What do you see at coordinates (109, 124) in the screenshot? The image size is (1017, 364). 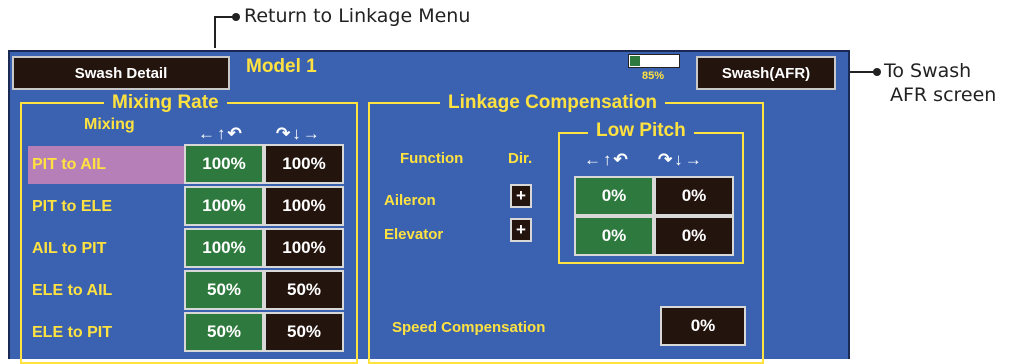 I see `mixing-col-header: Mixing` at bounding box center [109, 124].